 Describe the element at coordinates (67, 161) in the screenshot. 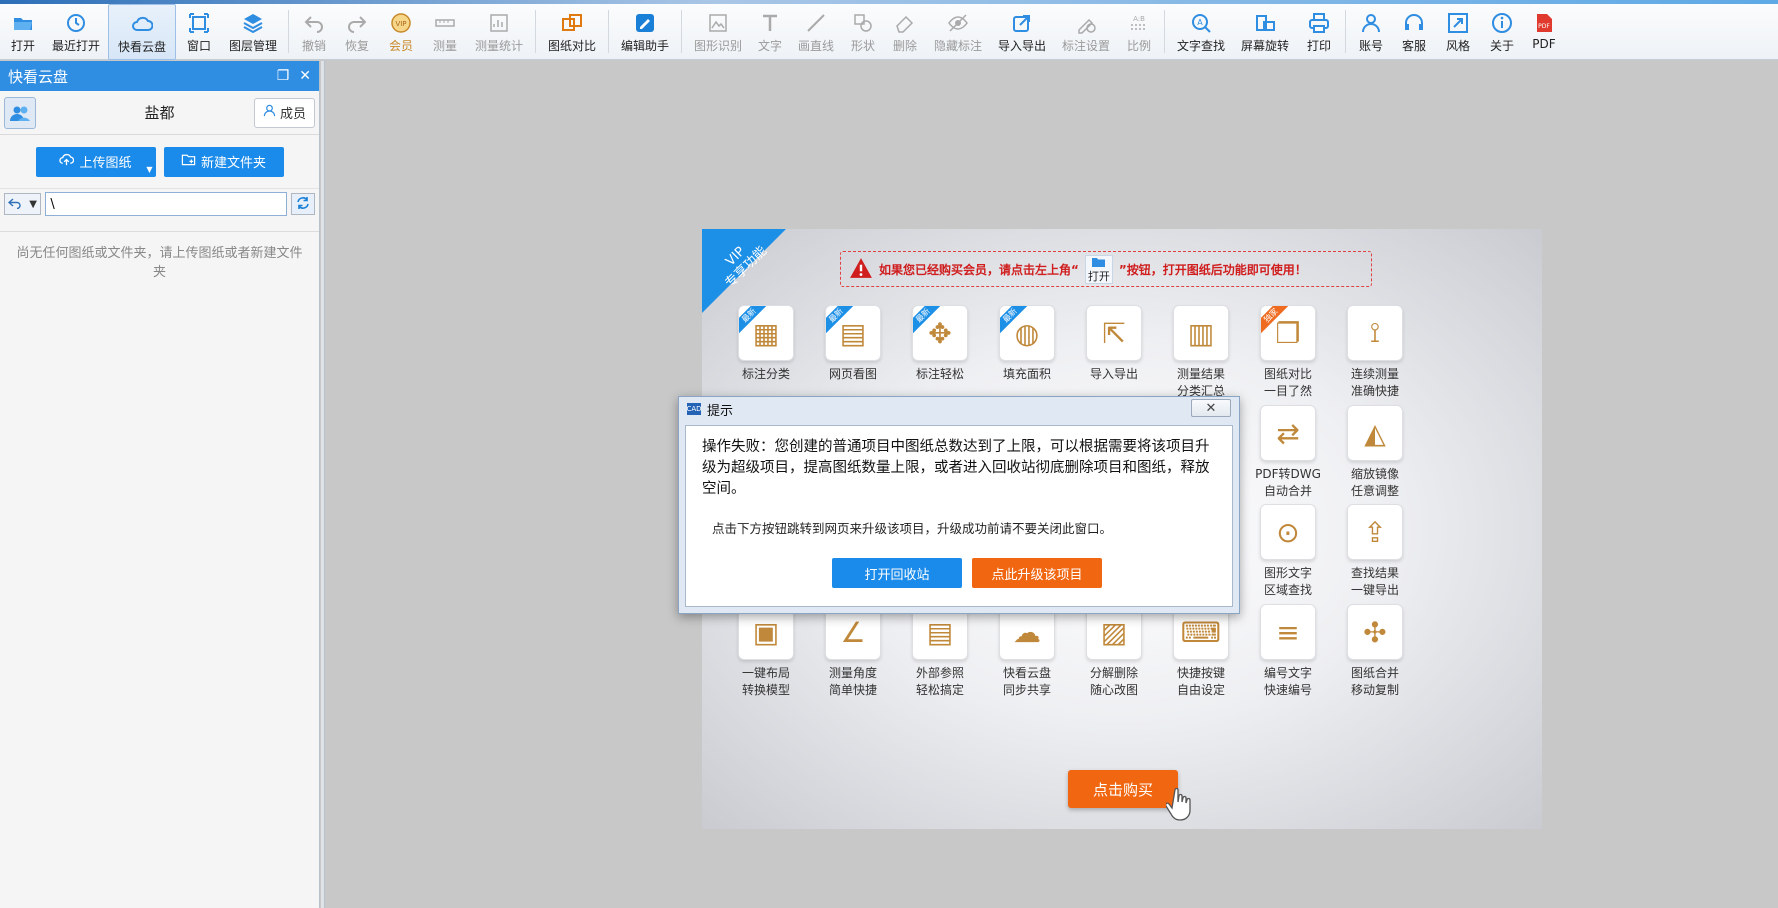

I see `upload-cloud-icon` at that location.